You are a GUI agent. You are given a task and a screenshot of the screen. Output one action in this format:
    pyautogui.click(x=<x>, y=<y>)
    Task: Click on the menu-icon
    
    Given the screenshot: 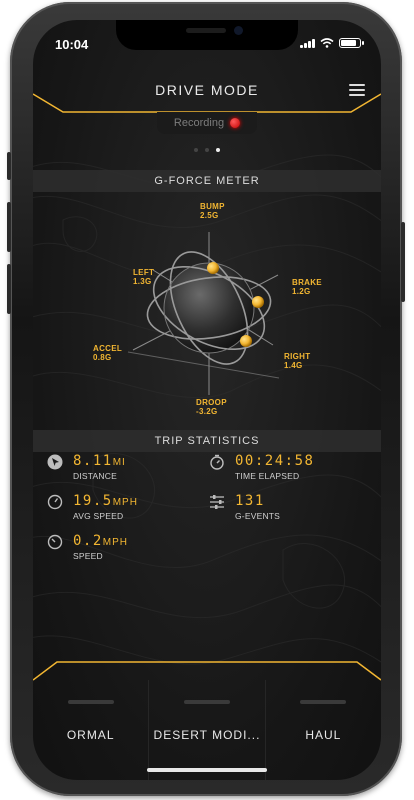 What is the action you would take?
    pyautogui.click(x=357, y=90)
    